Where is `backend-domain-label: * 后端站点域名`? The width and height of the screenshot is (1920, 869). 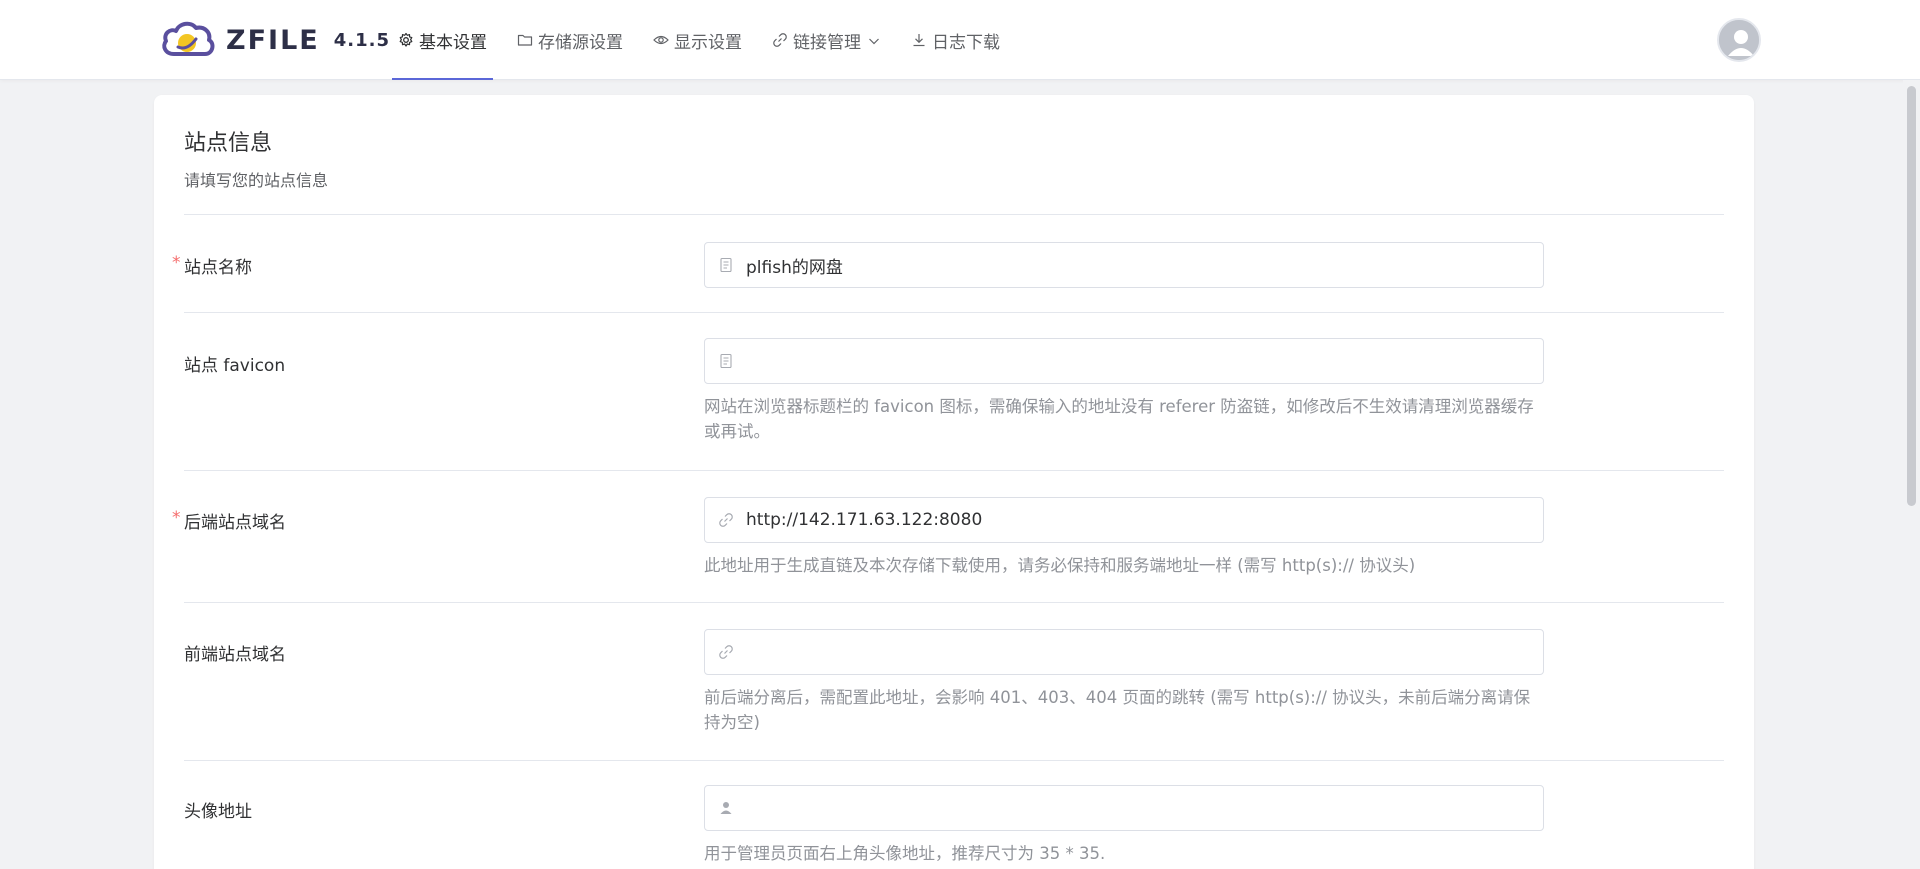
backend-domain-label: * 后端站点域名 is located at coordinates (229, 520).